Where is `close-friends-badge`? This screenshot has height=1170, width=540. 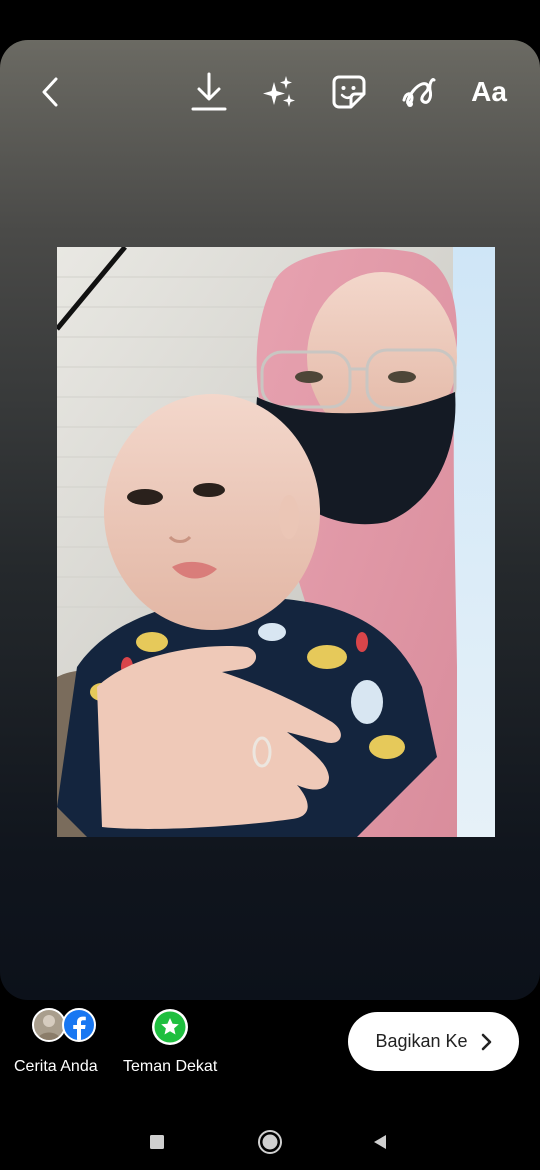 close-friends-badge is located at coordinates (170, 1027).